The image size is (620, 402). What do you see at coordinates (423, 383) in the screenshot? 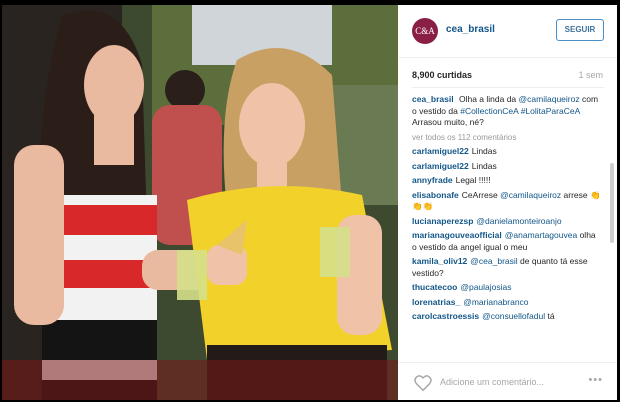
I see `heart-icon` at bounding box center [423, 383].